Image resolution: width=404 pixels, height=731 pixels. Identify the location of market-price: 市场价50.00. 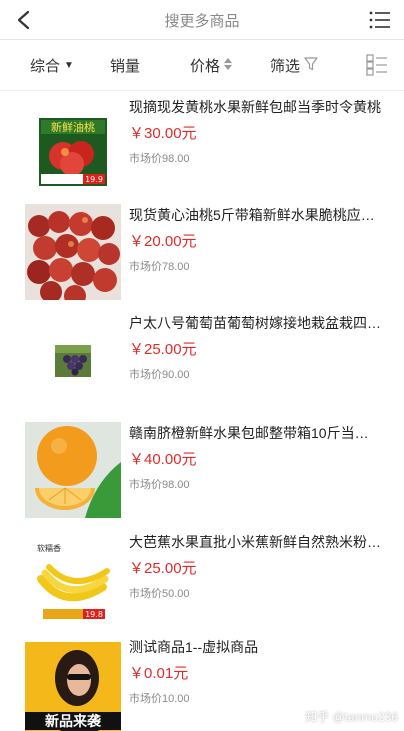
(159, 594).